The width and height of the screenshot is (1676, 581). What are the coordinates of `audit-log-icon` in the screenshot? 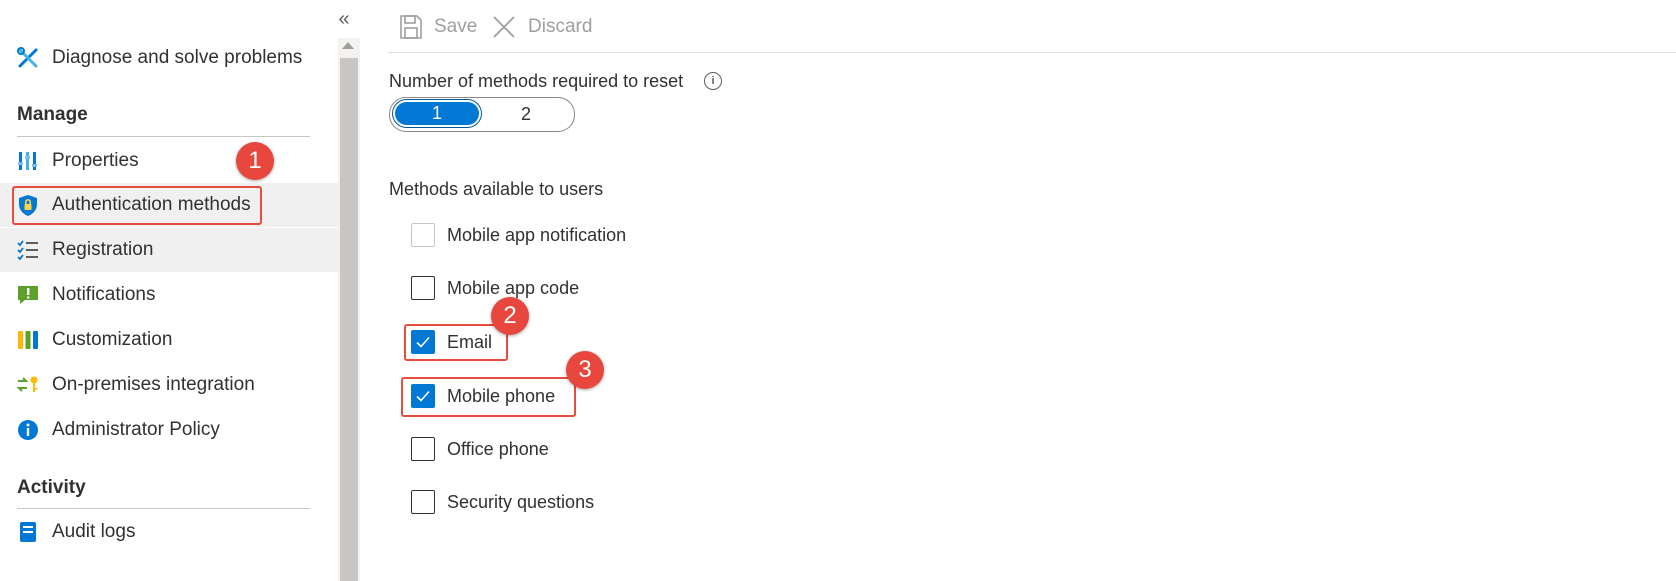 It's located at (28, 532).